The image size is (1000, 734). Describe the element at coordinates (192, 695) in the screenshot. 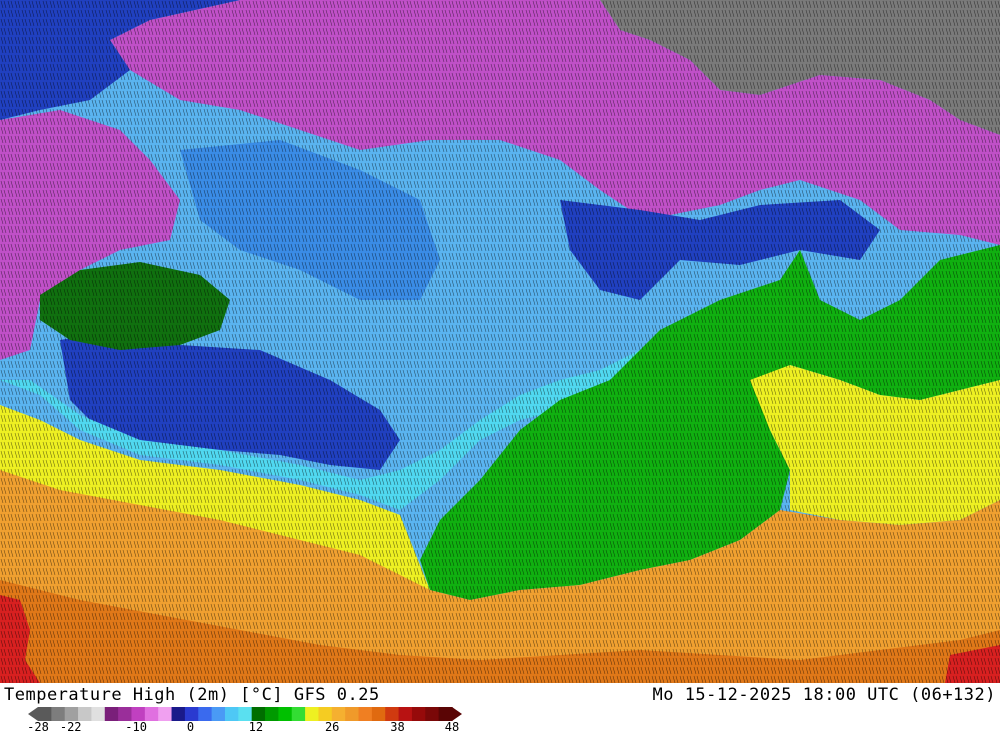

I see `map-title: Temperature High (2m) [°C] GFS 0.25` at that location.